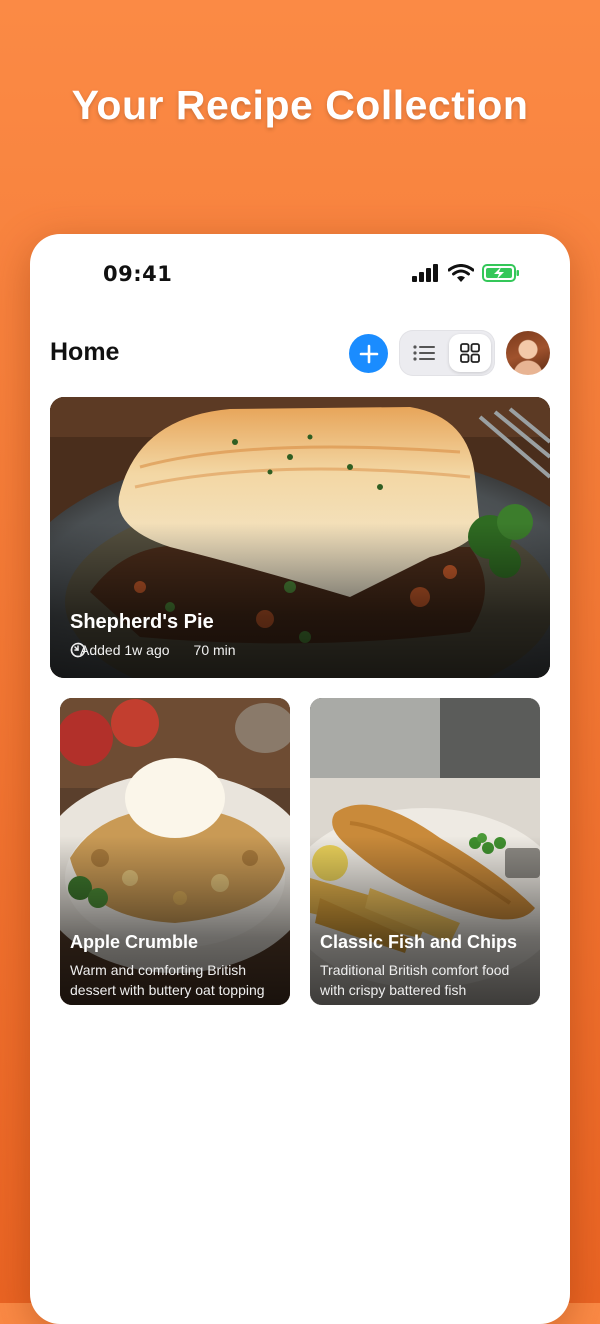 This screenshot has height=1324, width=600. I want to click on add-recipe-button, so click(368, 353).